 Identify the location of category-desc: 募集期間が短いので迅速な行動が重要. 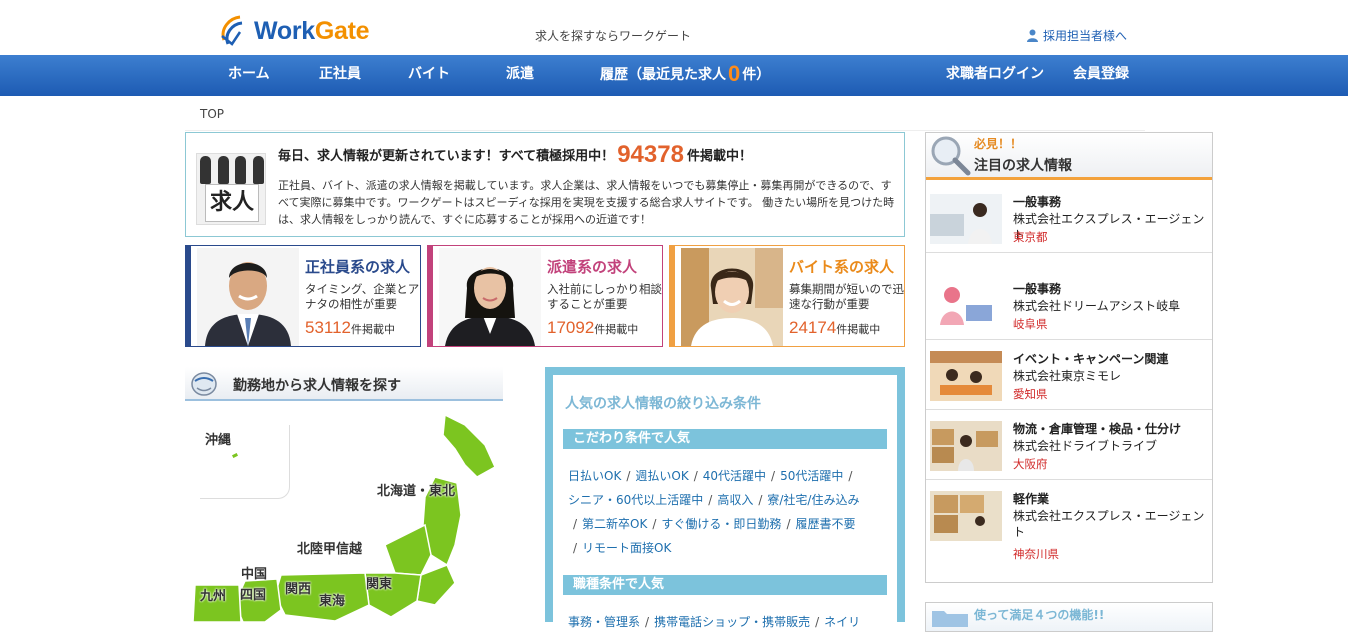
(846, 296).